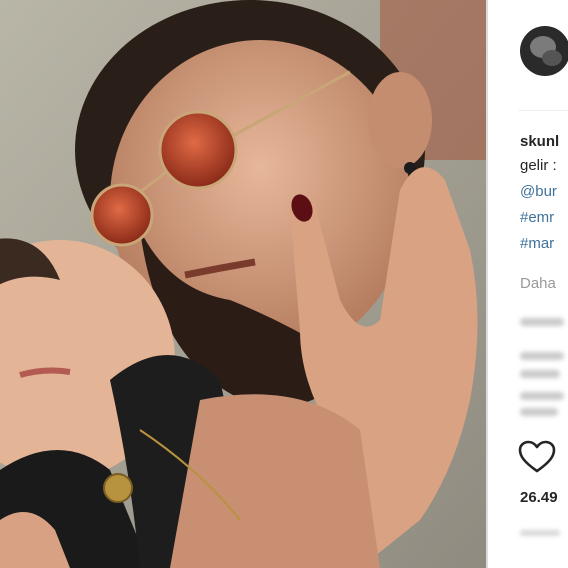 The height and width of the screenshot is (568, 568). What do you see at coordinates (540, 533) in the screenshot?
I see `timestamp-blurred` at bounding box center [540, 533].